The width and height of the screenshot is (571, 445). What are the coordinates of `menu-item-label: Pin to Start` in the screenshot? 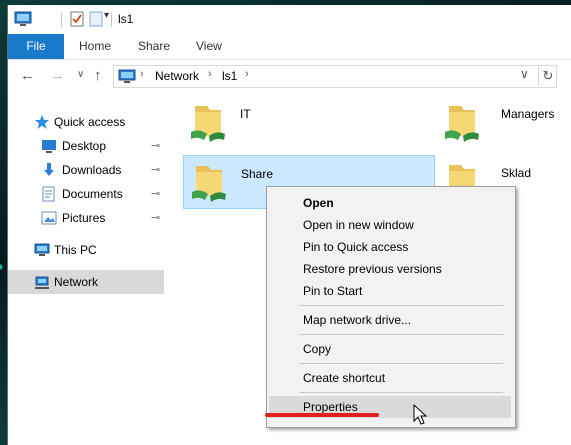 It's located at (333, 291).